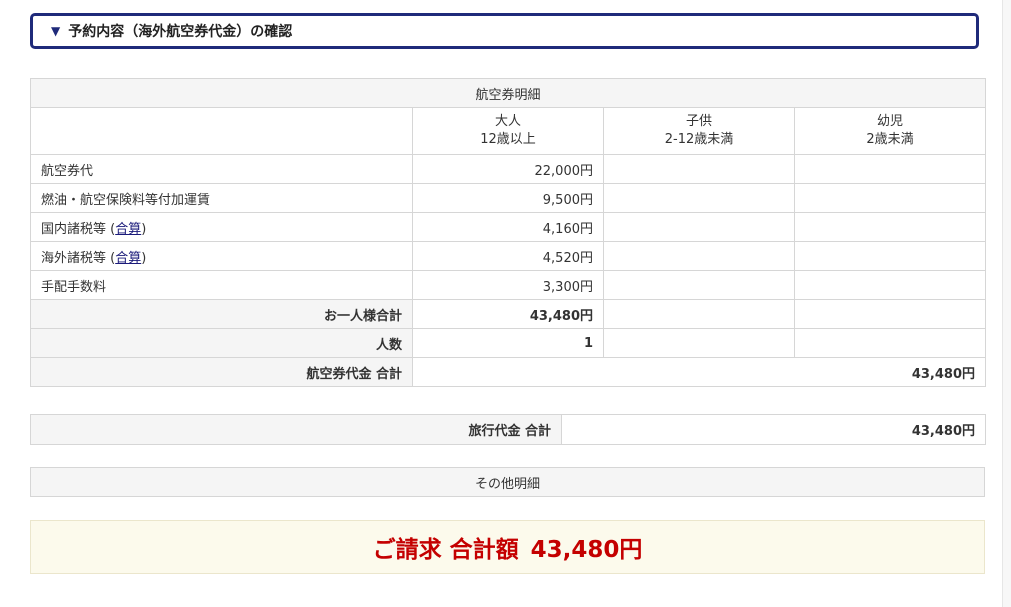  What do you see at coordinates (773, 429) in the screenshot?
I see `travel-total-value: 43,480円` at bounding box center [773, 429].